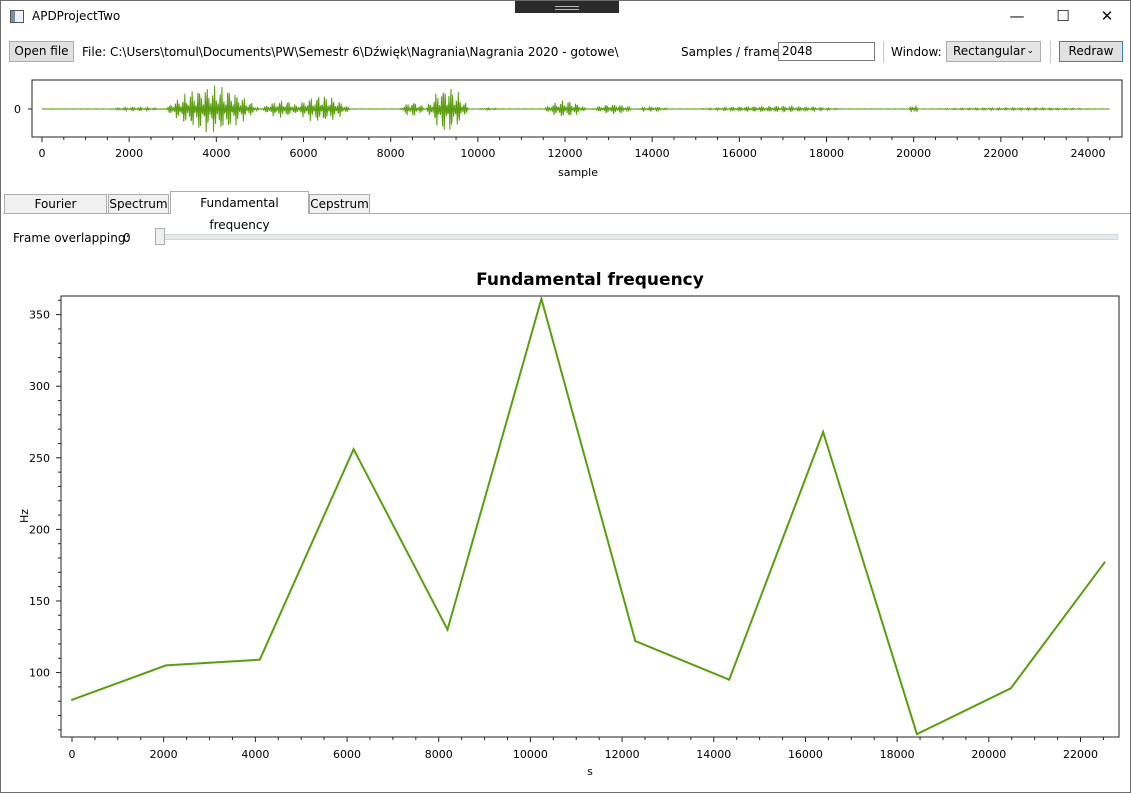  I want to click on tab-fourier-transform: Fourier transform, so click(55, 211).